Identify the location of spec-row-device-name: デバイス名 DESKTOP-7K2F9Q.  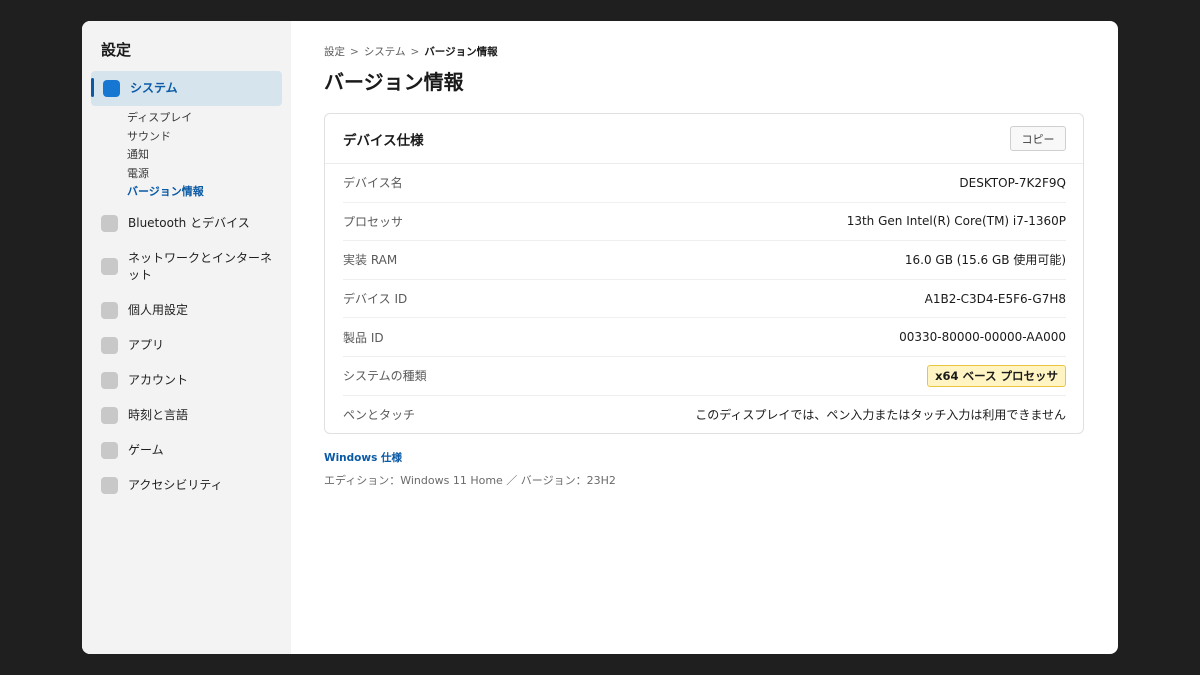
(704, 183).